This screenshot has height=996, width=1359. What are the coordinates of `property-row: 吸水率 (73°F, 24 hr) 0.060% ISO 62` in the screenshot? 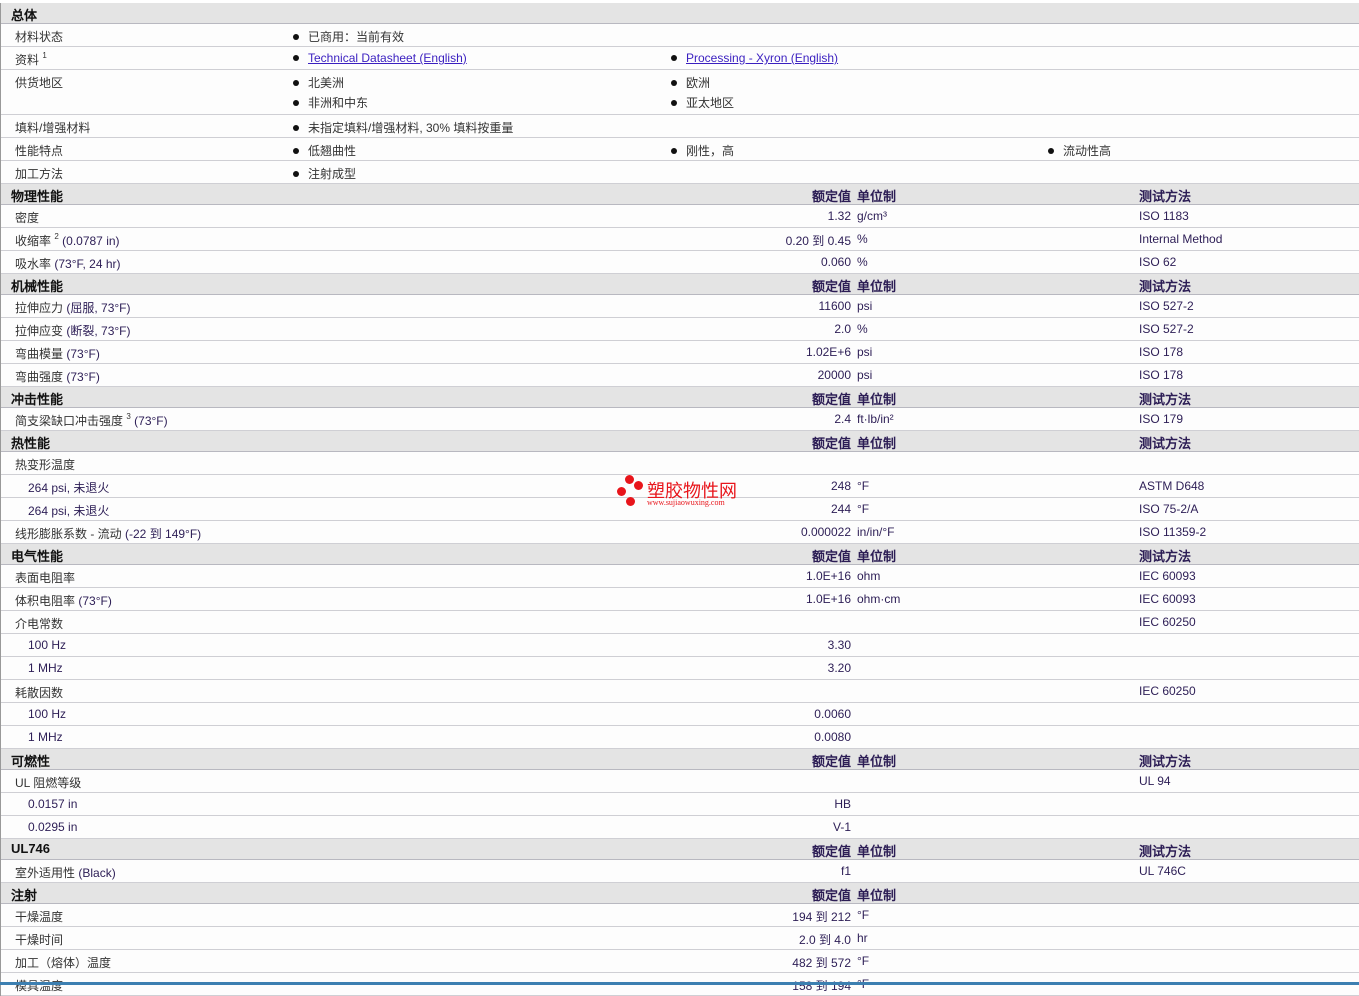 It's located at (680, 262).